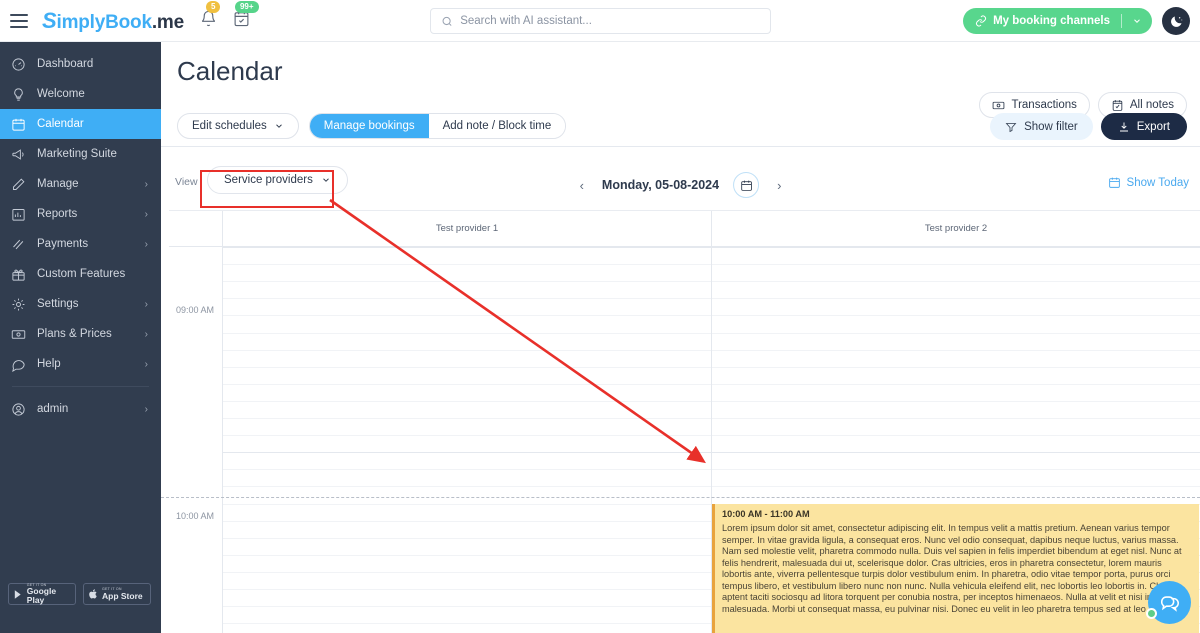 Image resolution: width=1200 pixels, height=633 pixels. Describe the element at coordinates (1151, 613) in the screenshot. I see `chat-online-indicator` at that location.